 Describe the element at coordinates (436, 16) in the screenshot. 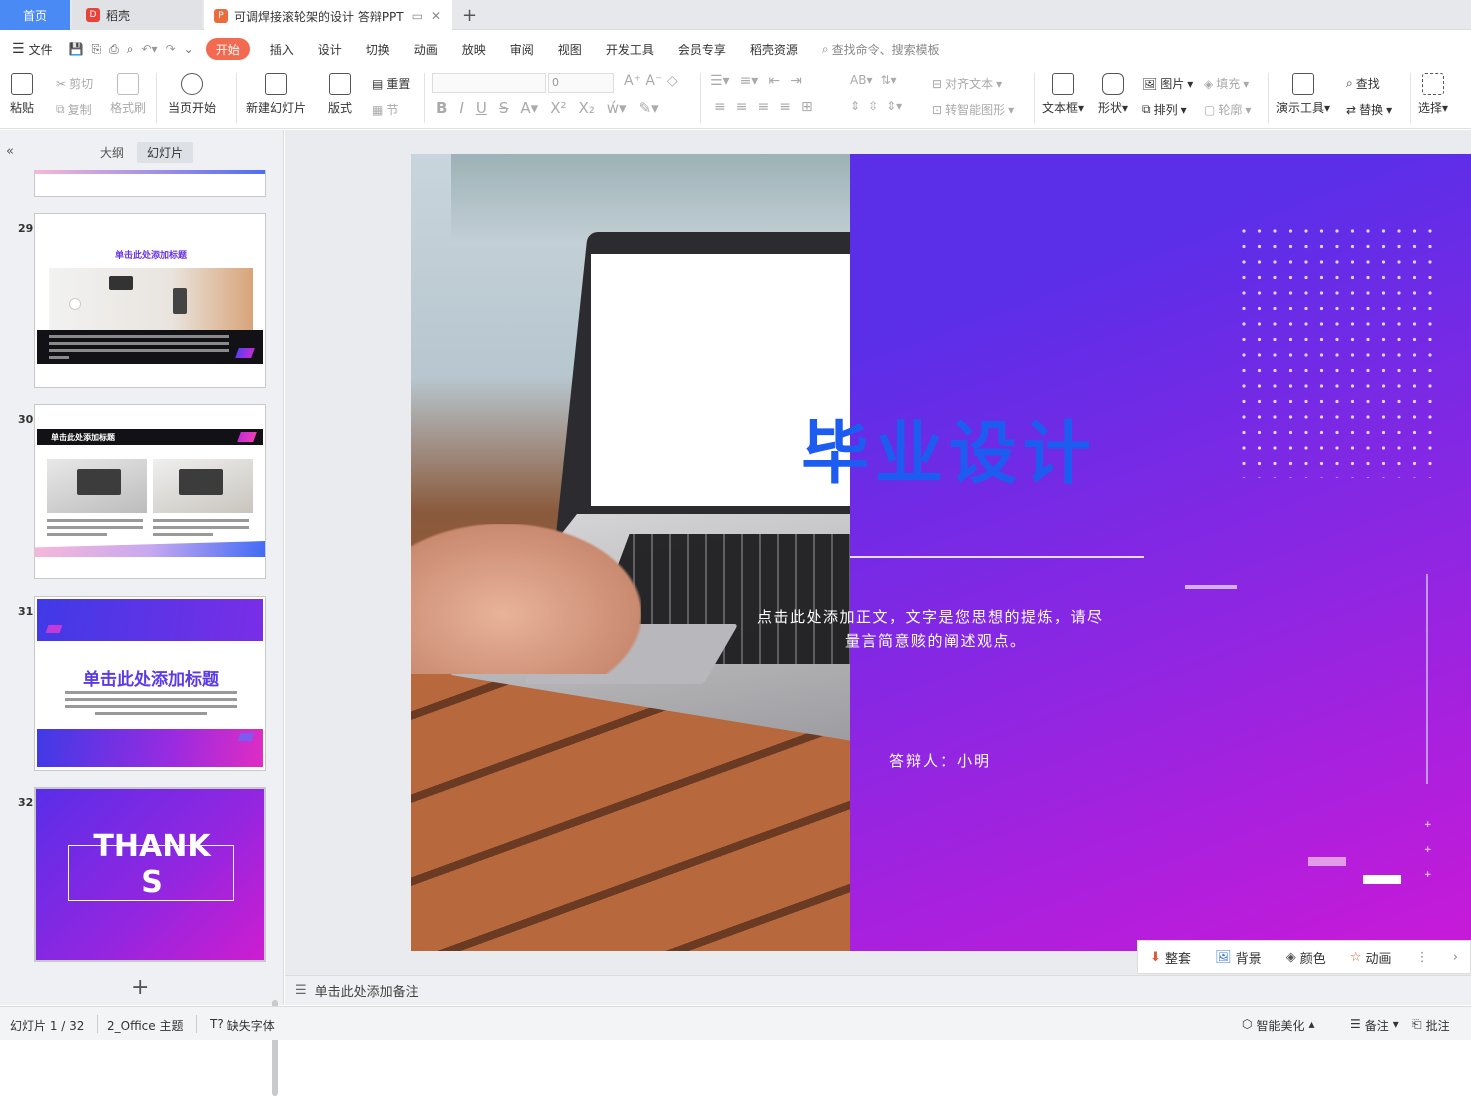

I see `close-tab-icon: ✕` at that location.